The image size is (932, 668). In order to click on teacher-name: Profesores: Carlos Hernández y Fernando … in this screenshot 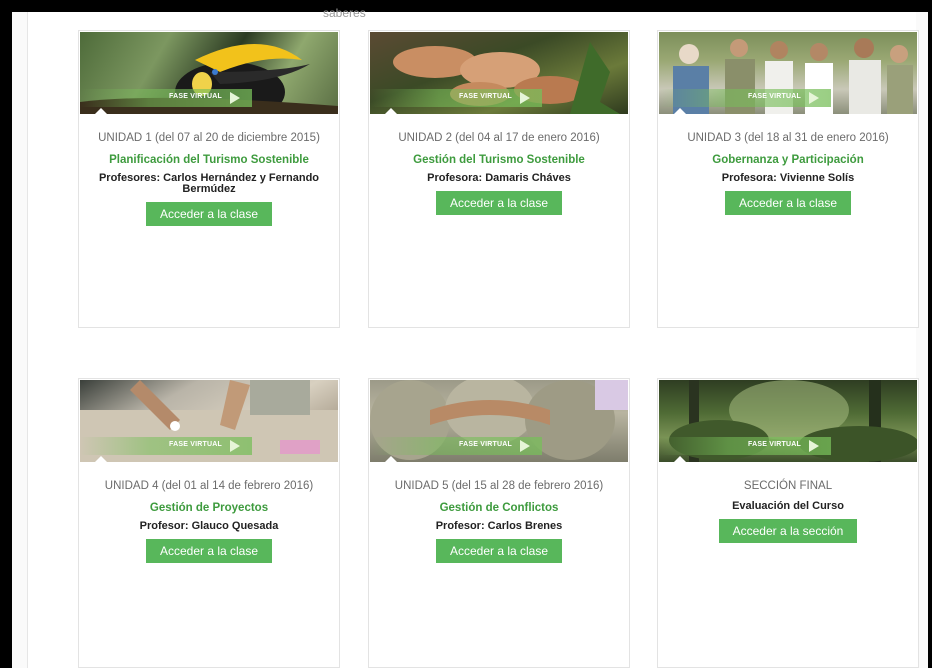, I will do `click(209, 183)`.